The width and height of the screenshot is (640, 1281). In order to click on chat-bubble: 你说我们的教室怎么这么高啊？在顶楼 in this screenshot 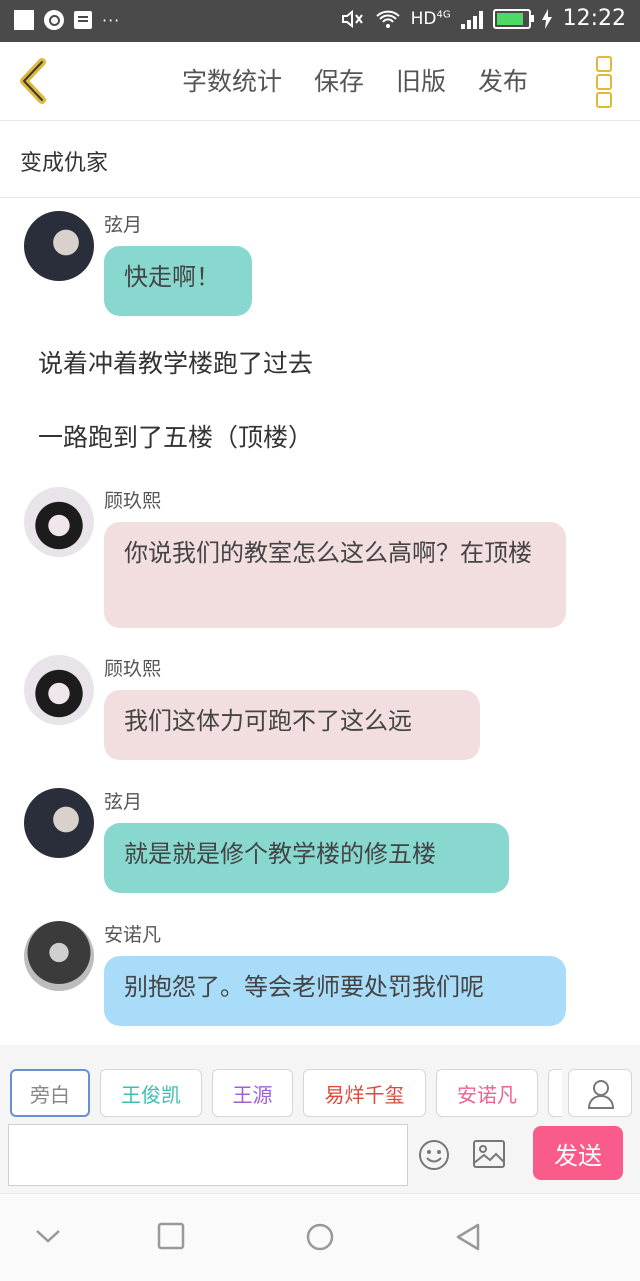, I will do `click(335, 575)`.